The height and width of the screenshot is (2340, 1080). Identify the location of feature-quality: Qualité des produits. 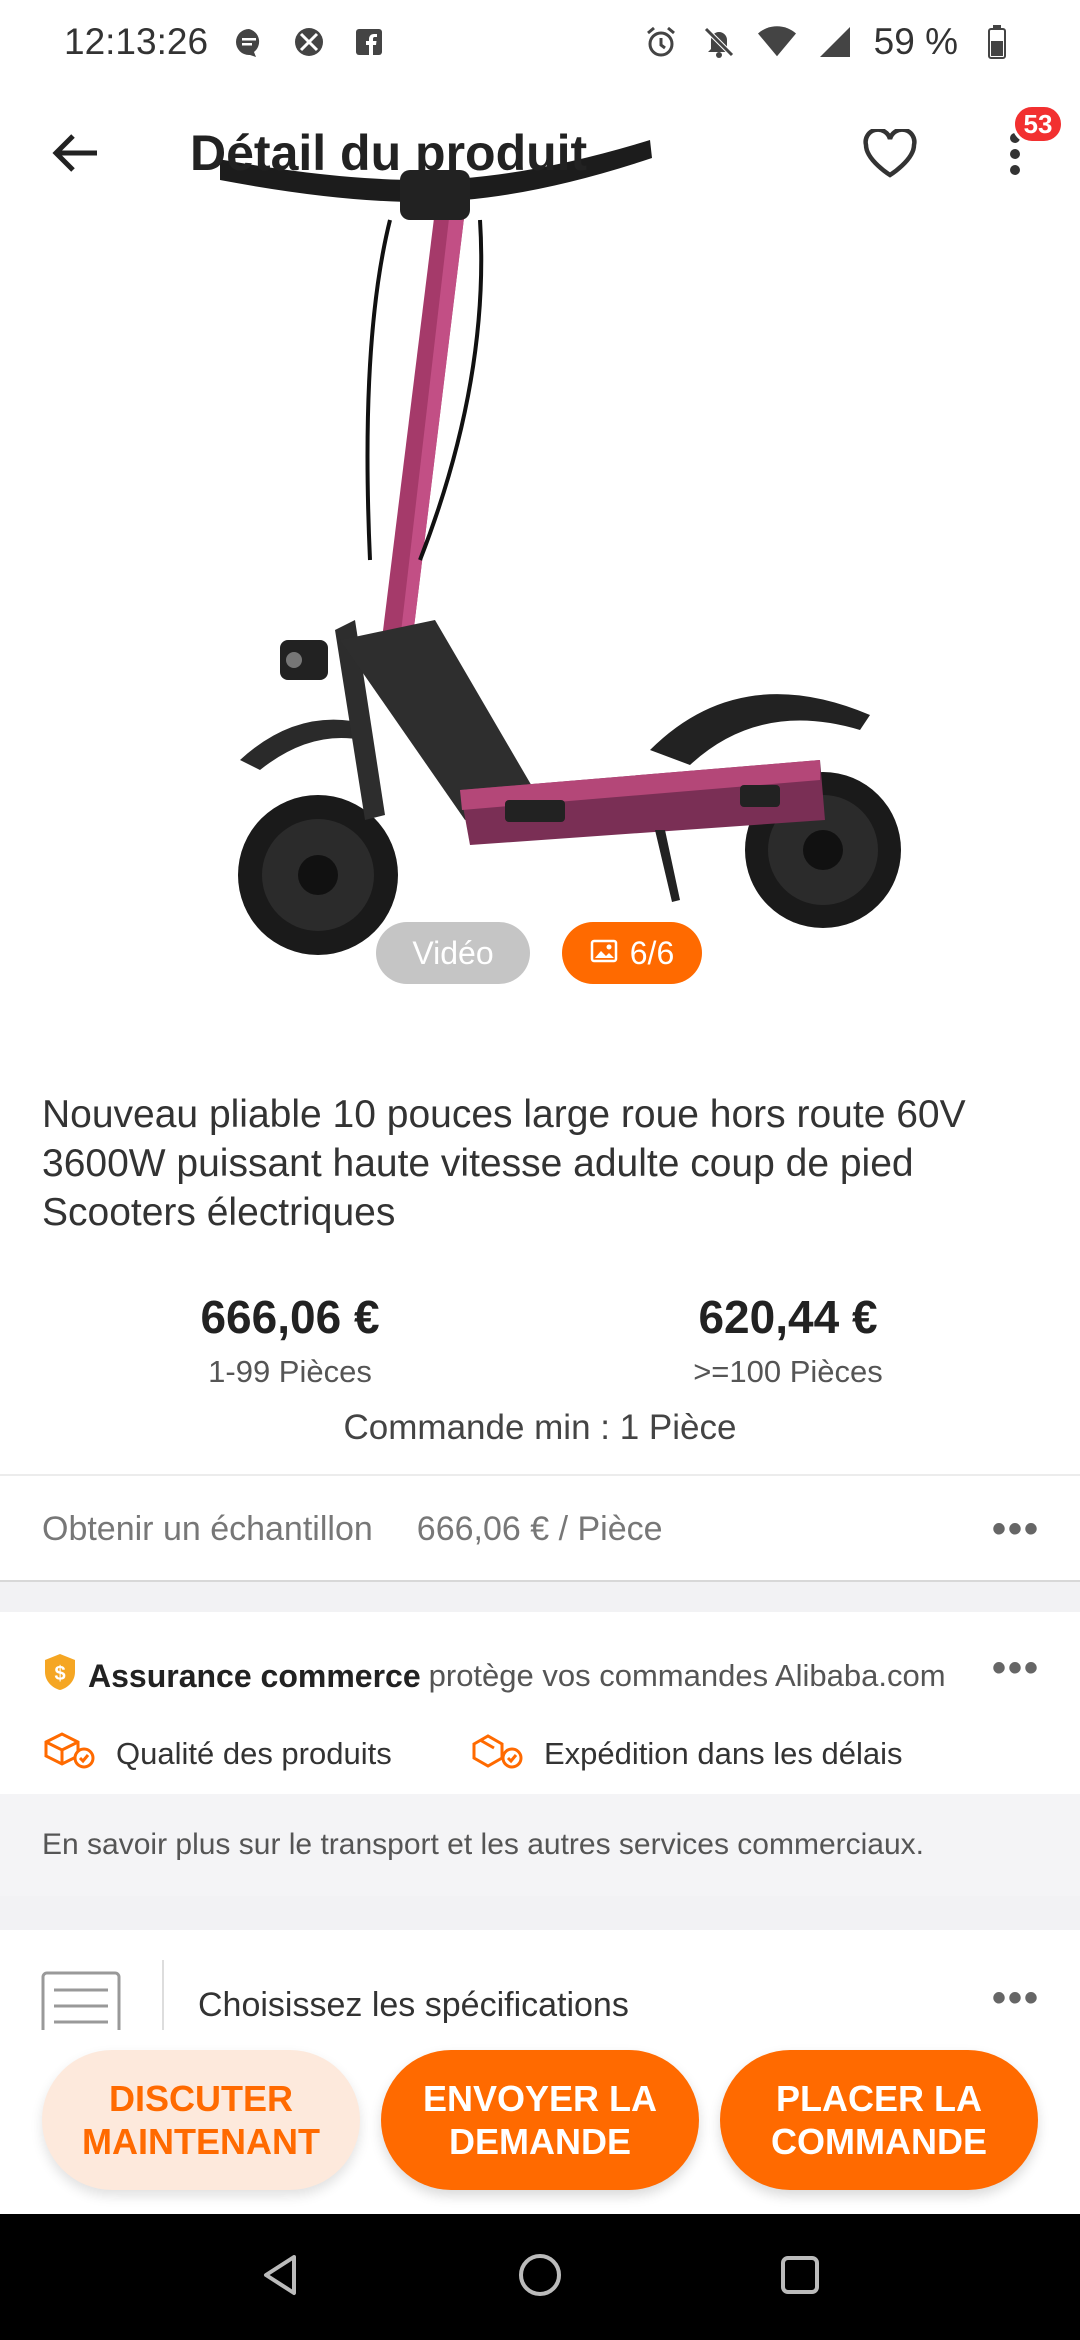
(217, 1754).